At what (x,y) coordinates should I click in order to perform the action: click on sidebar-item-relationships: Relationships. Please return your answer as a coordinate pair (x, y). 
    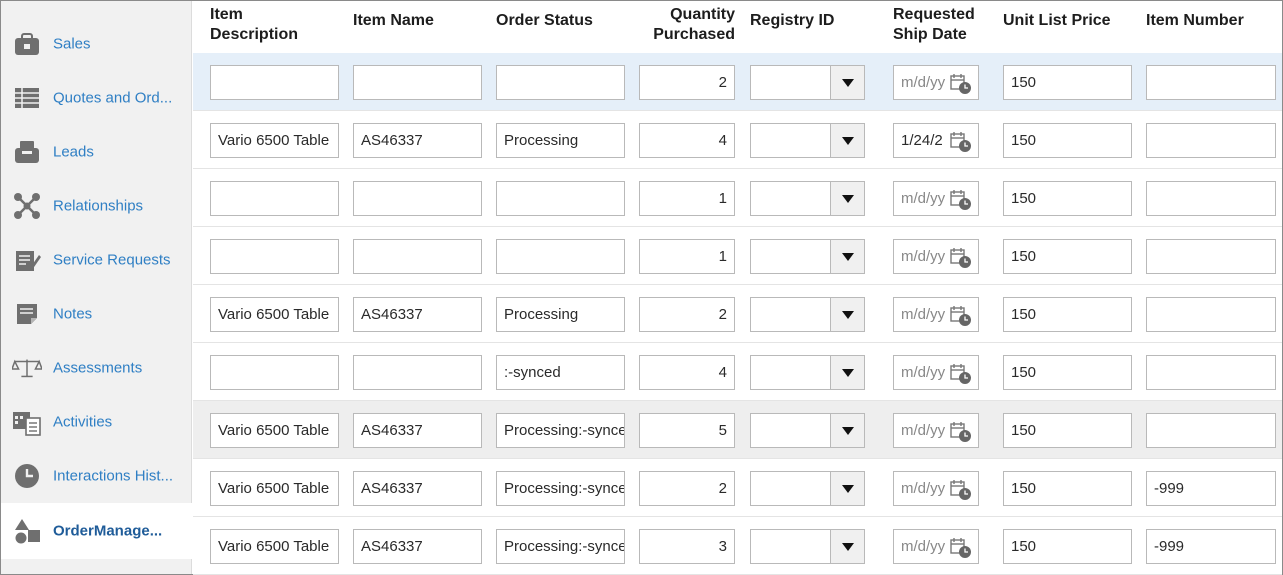
    Looking at the image, I should click on (96, 206).